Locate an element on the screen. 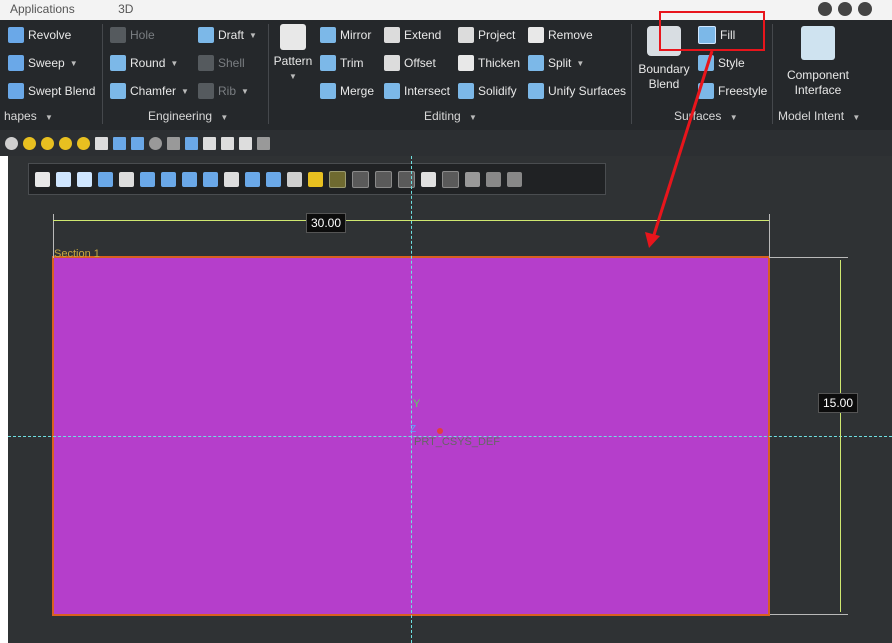 The height and width of the screenshot is (643, 892). callout-arrow is located at coordinates (679, 149).